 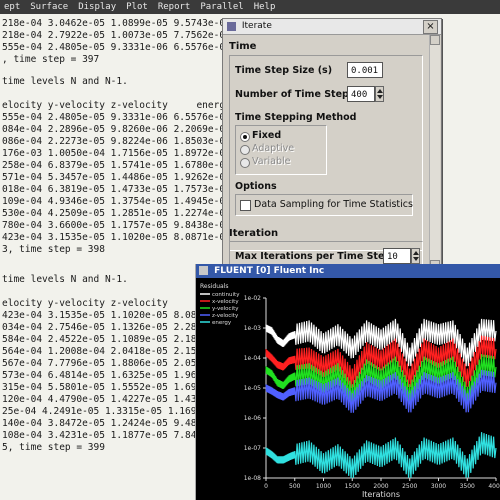 I want to click on x-tick-label: 1500, so click(x=352, y=486).